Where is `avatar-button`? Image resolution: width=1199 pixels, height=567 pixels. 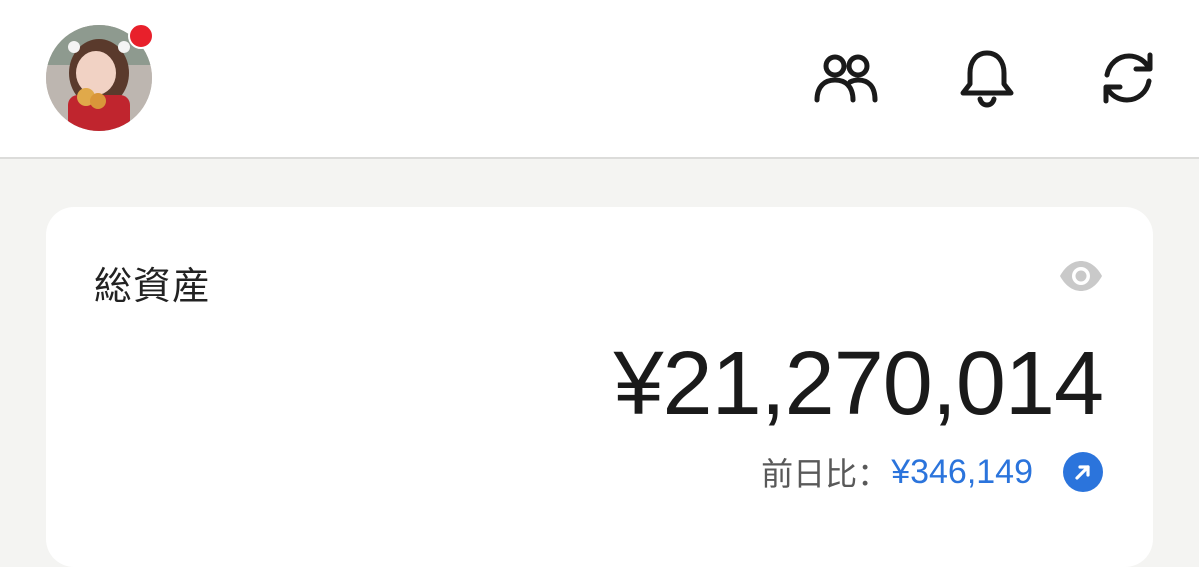
avatar-button is located at coordinates (100, 77).